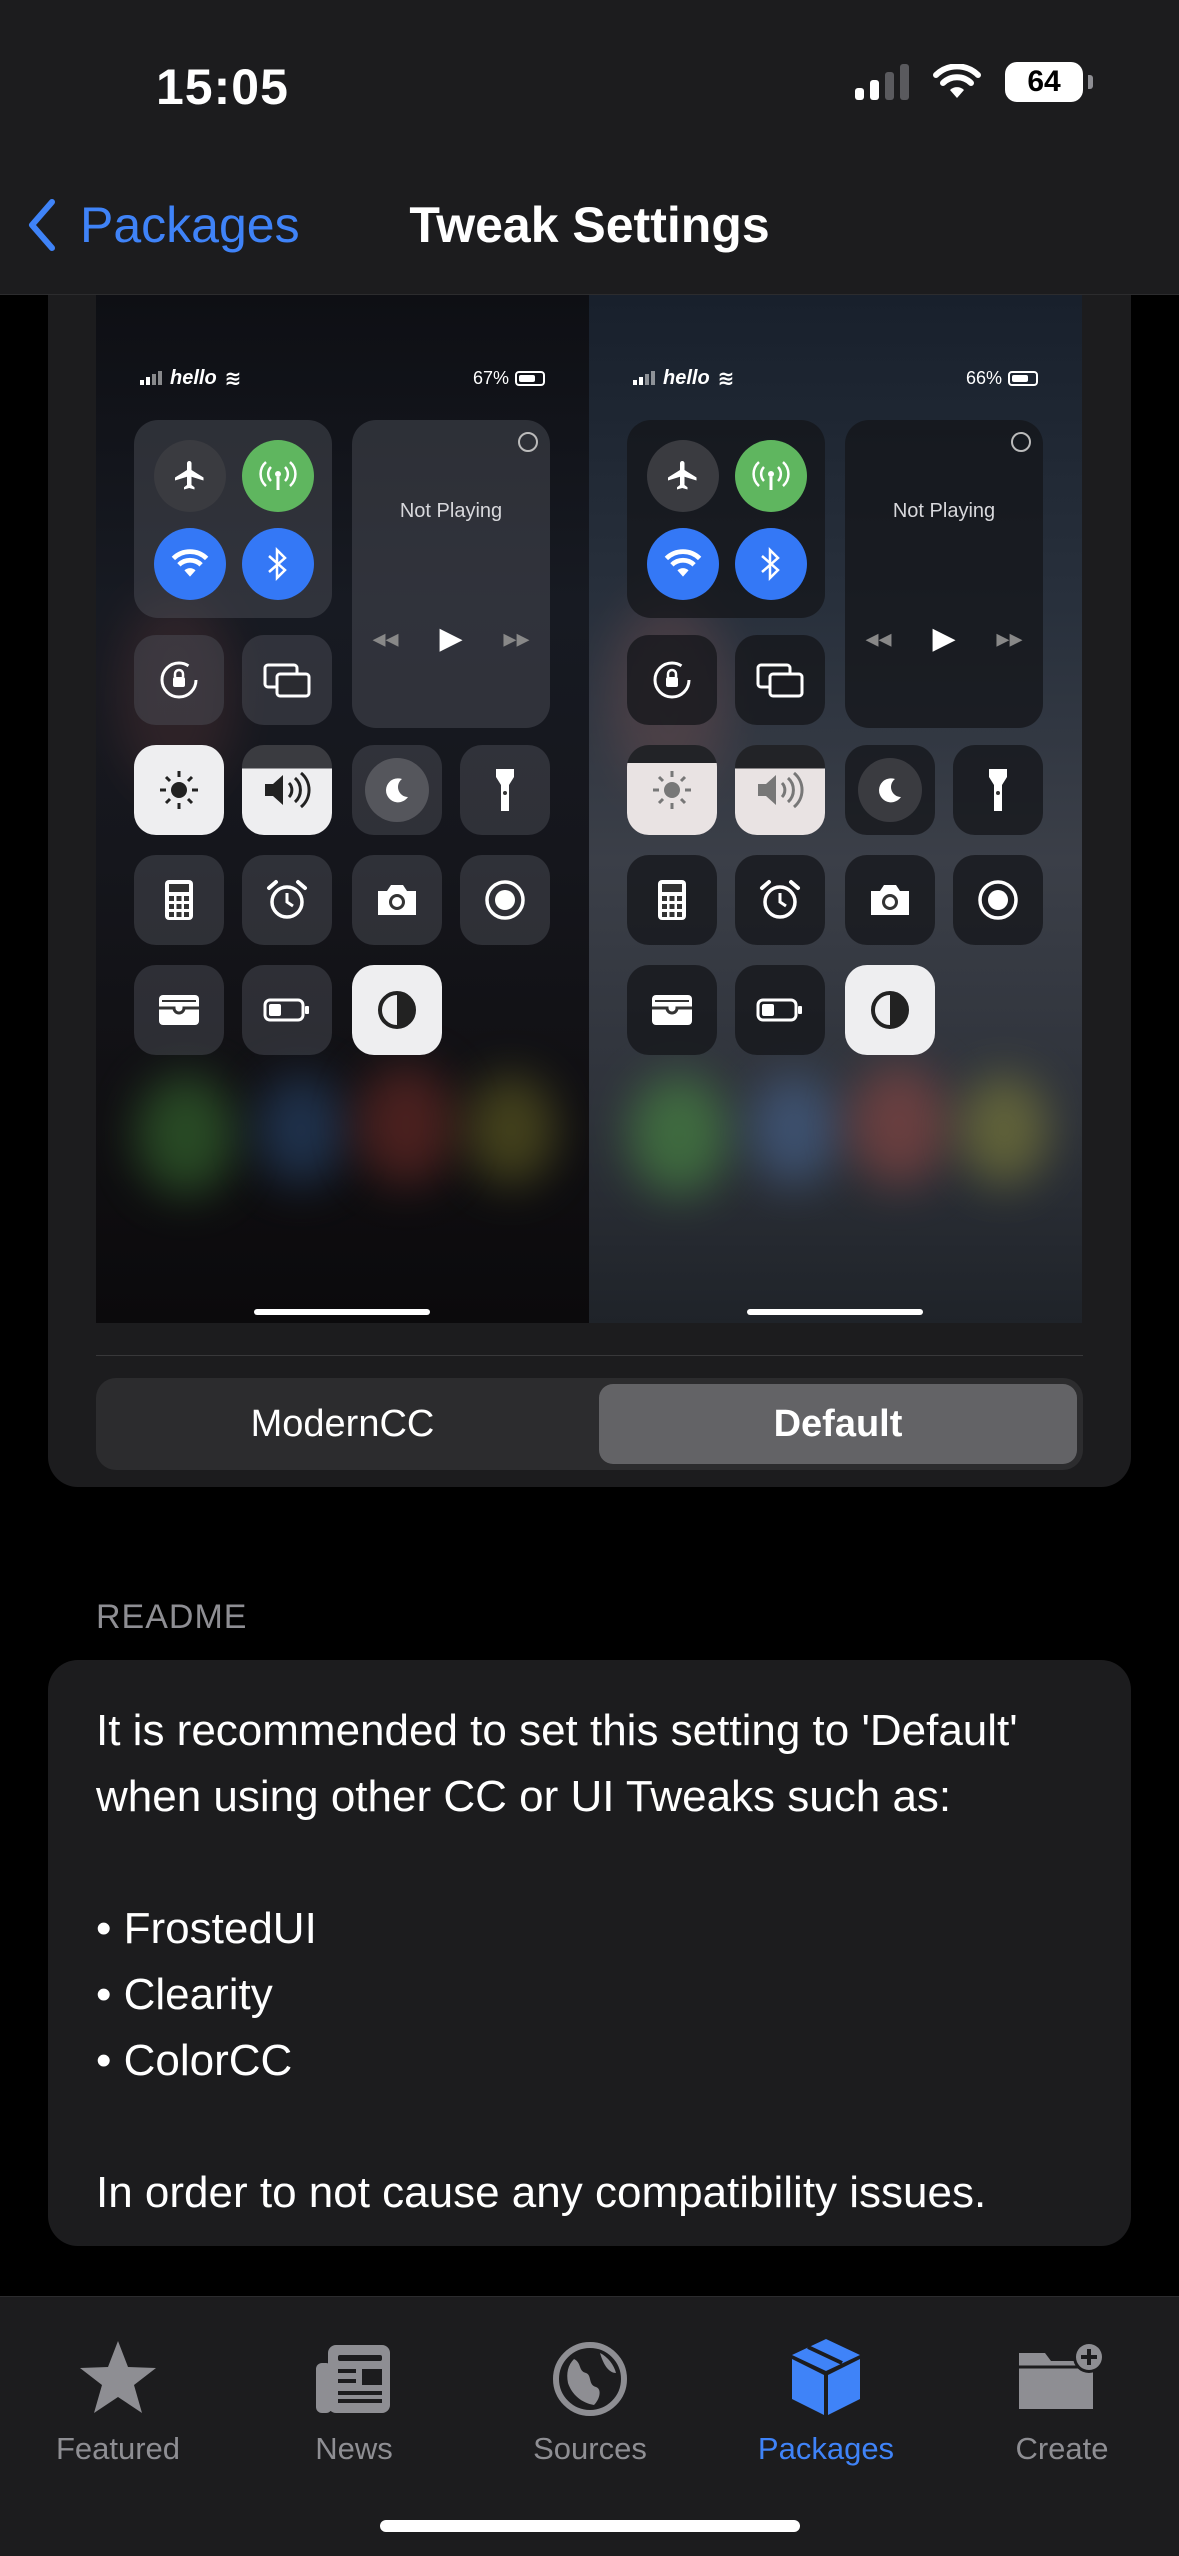  I want to click on page-title: Tweak Settings, so click(589, 225).